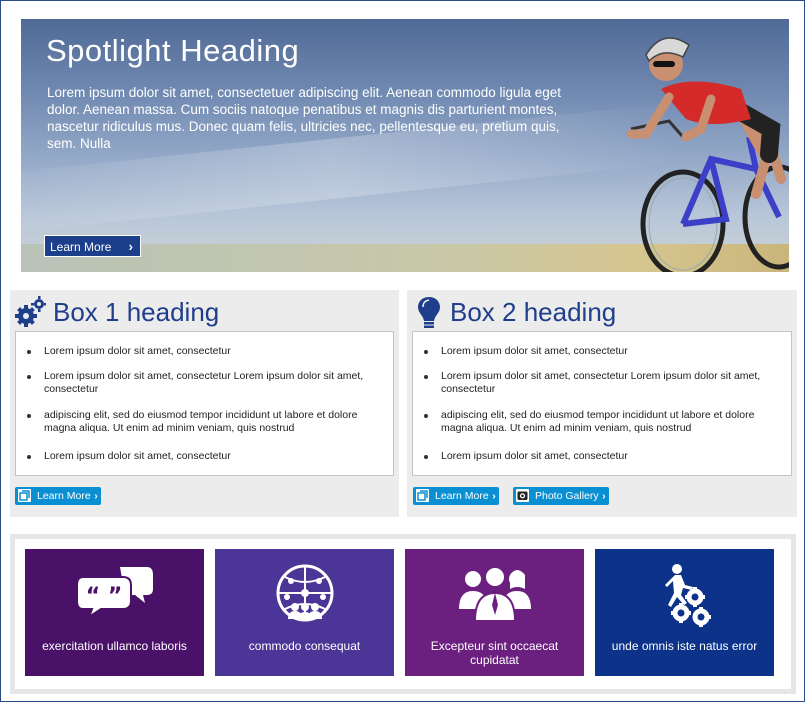  What do you see at coordinates (114, 646) in the screenshot?
I see `feature-tile-label: exercitation ullamco laboris` at bounding box center [114, 646].